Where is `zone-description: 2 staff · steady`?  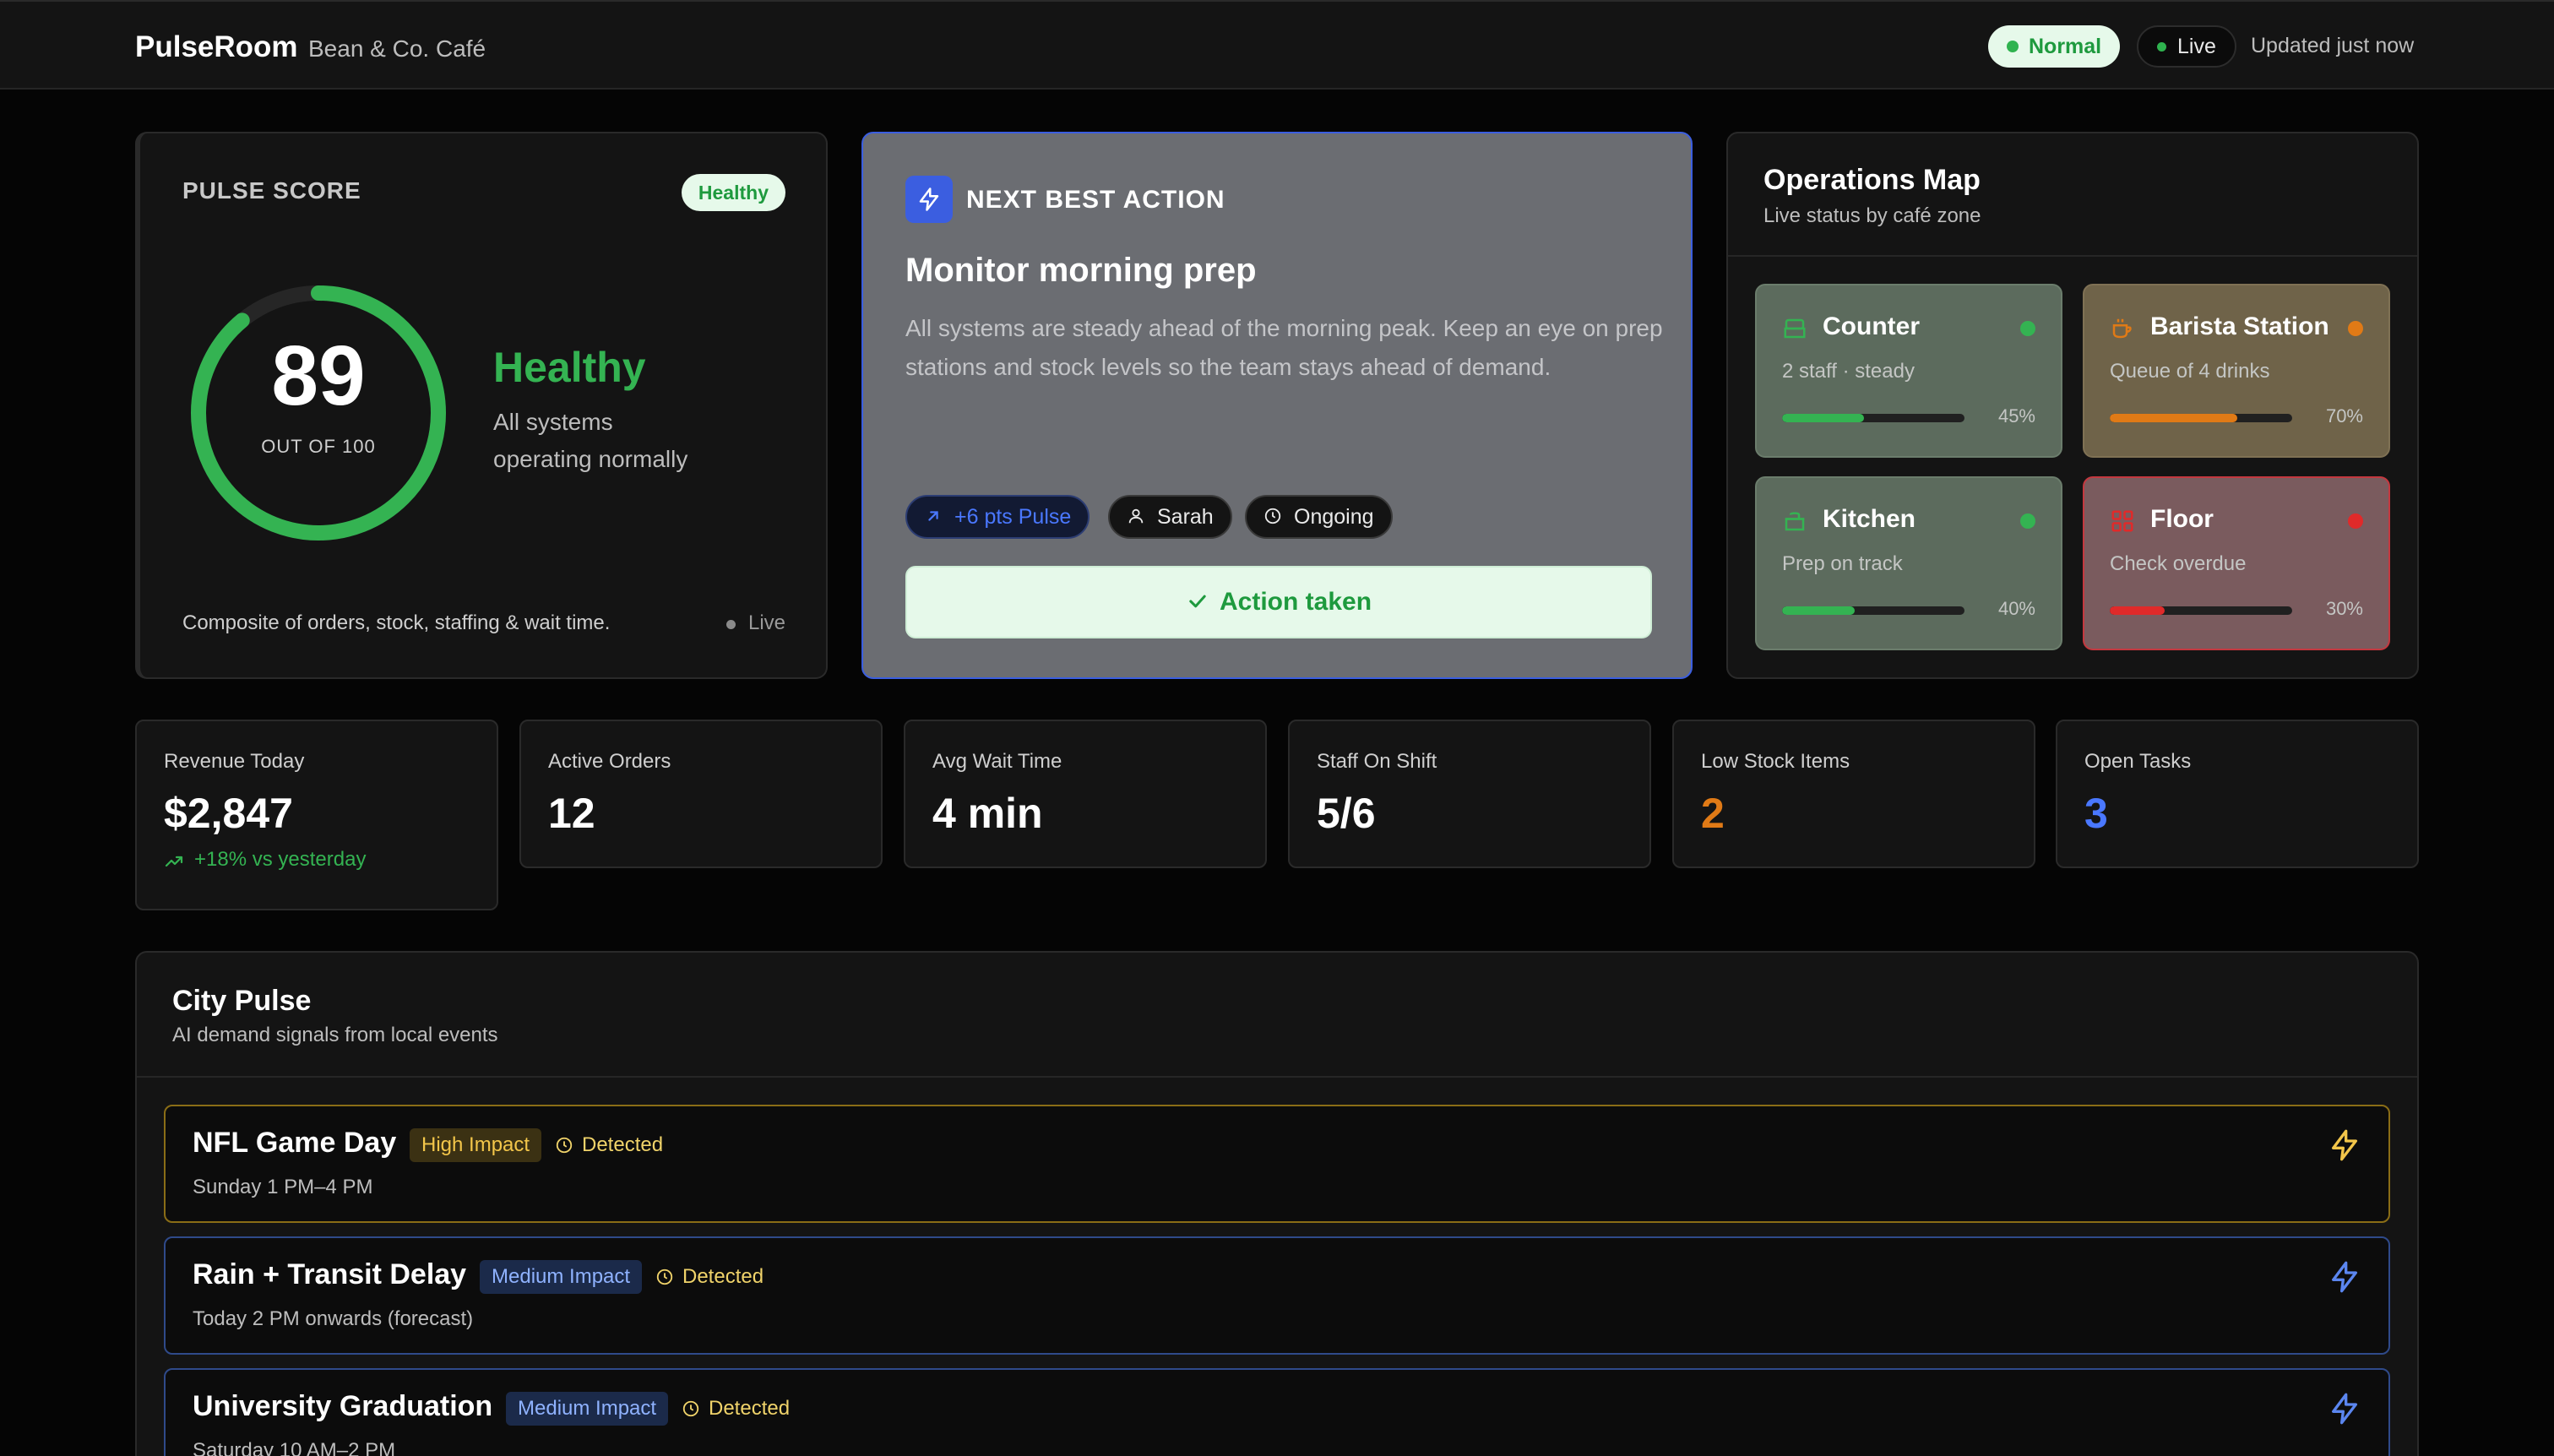 zone-description: 2 staff · steady is located at coordinates (1848, 371).